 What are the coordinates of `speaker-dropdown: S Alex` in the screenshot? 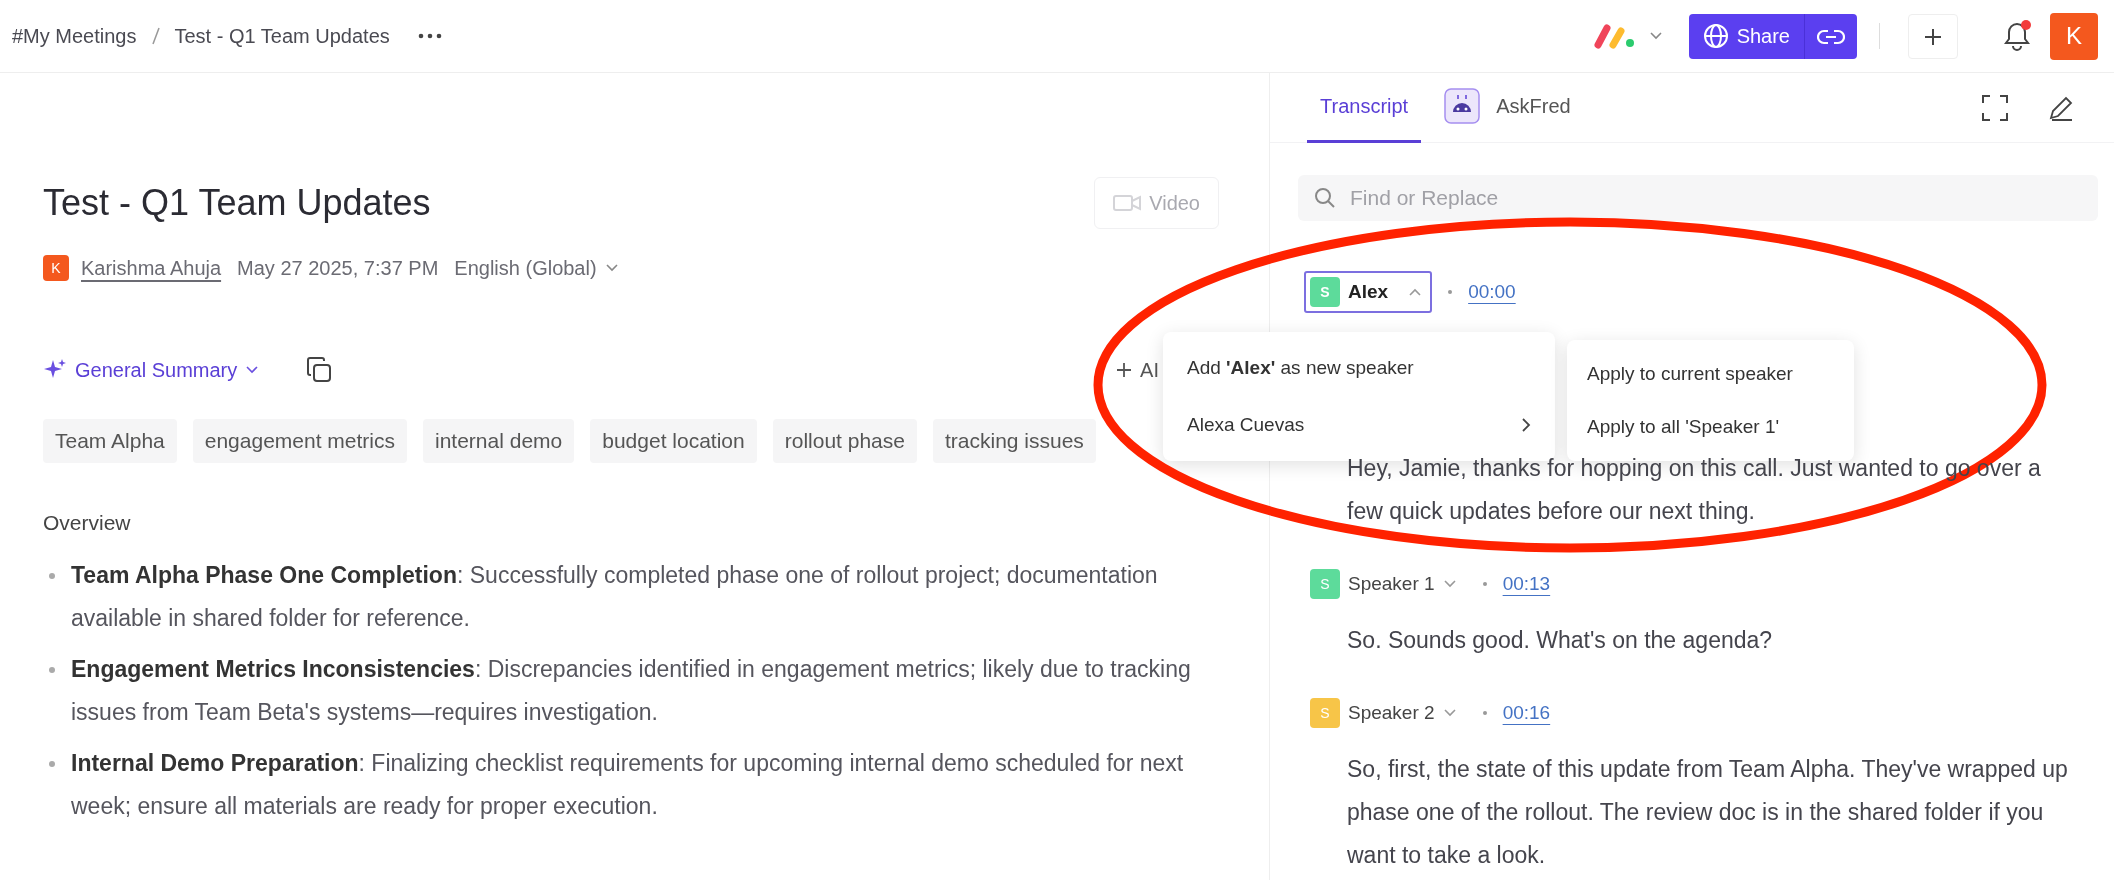 It's located at (1368, 292).